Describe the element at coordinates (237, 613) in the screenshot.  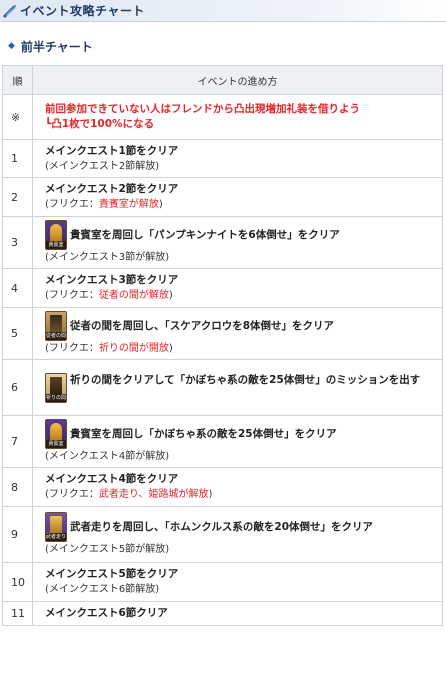
I see `row-content: メインクエスト6節クリア` at that location.